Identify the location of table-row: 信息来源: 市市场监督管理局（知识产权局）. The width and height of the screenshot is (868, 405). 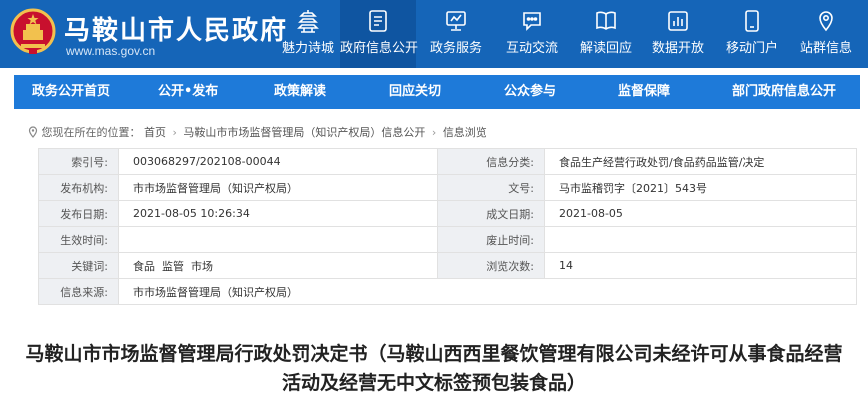
(447, 291).